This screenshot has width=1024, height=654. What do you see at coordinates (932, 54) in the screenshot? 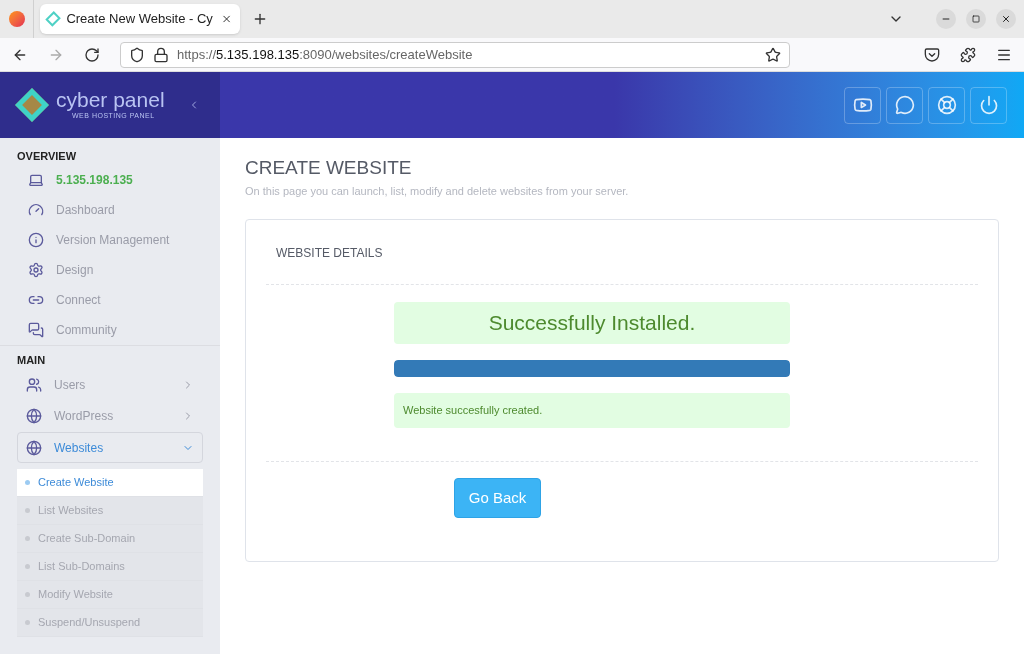
I see `pocket-icon` at bounding box center [932, 54].